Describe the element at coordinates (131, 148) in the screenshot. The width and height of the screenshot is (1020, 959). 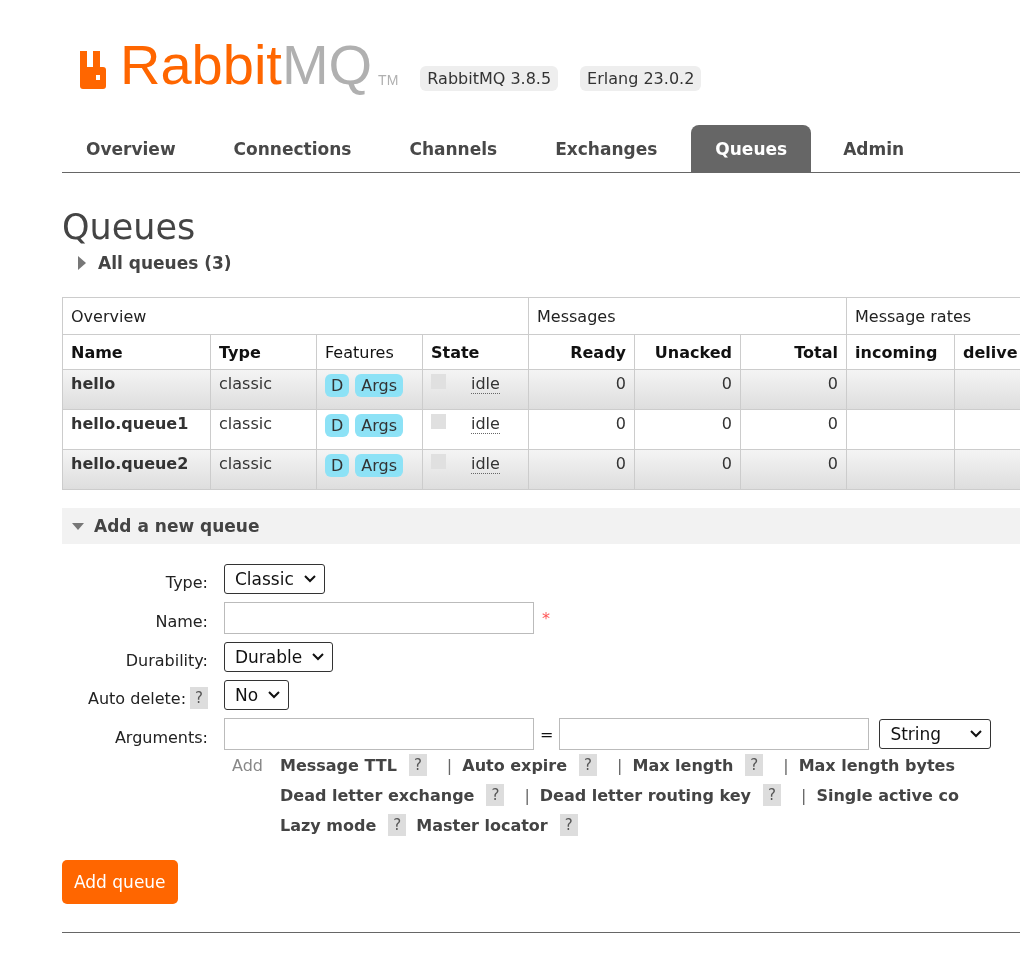
I see `nav-tab: Overview` at that location.